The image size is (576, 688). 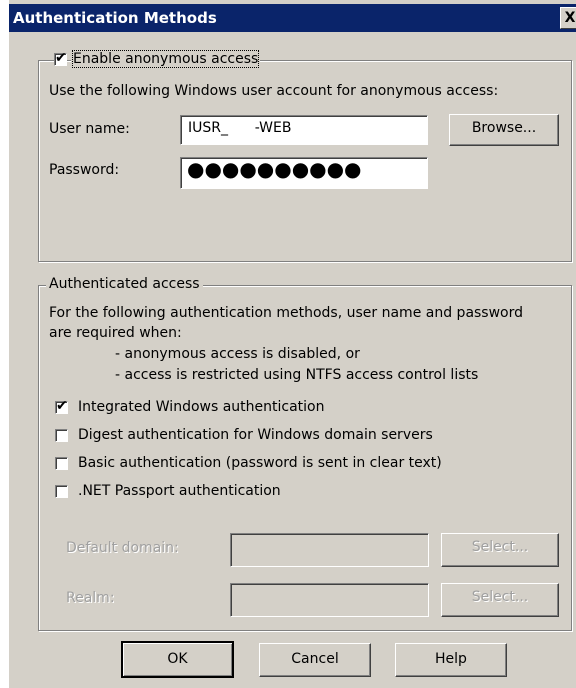 I want to click on close-button: X, so click(x=568, y=18).